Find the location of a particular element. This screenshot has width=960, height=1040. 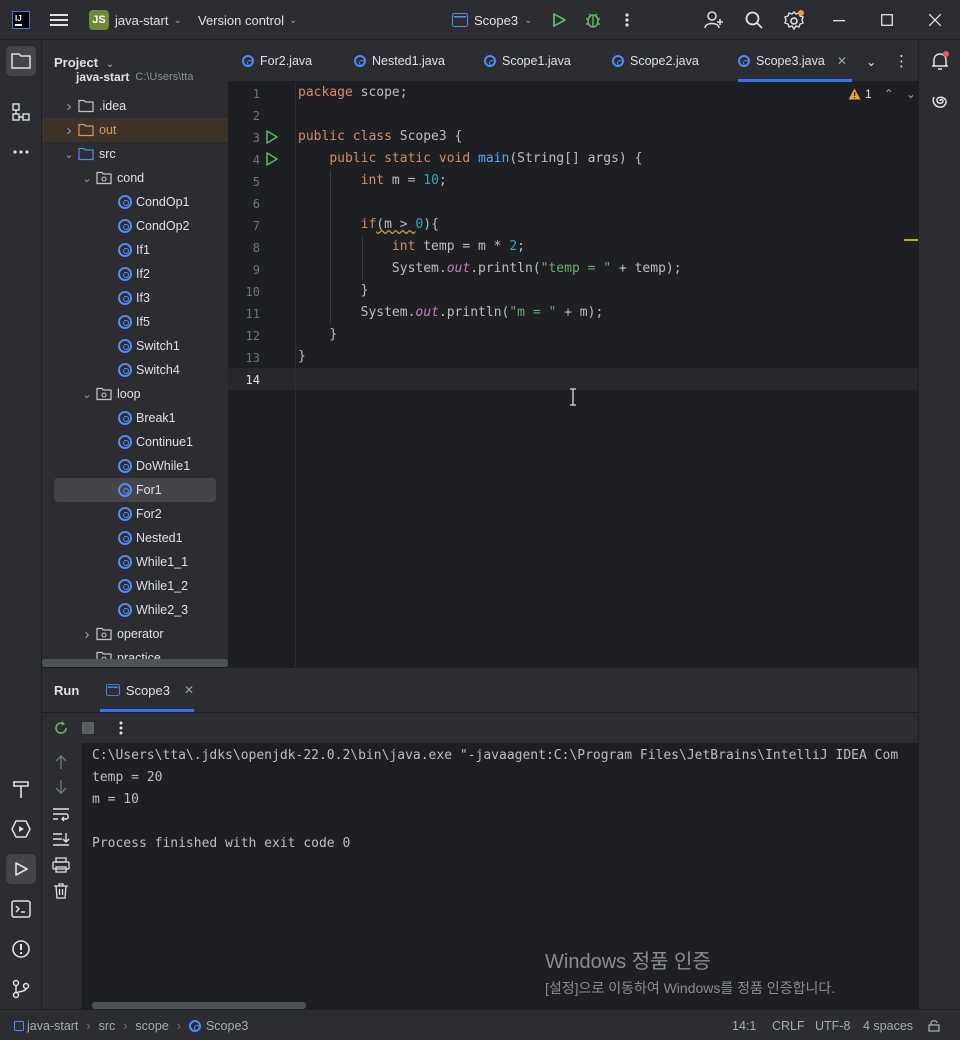

tree-item-switch1: Switch1 is located at coordinates (135, 346).